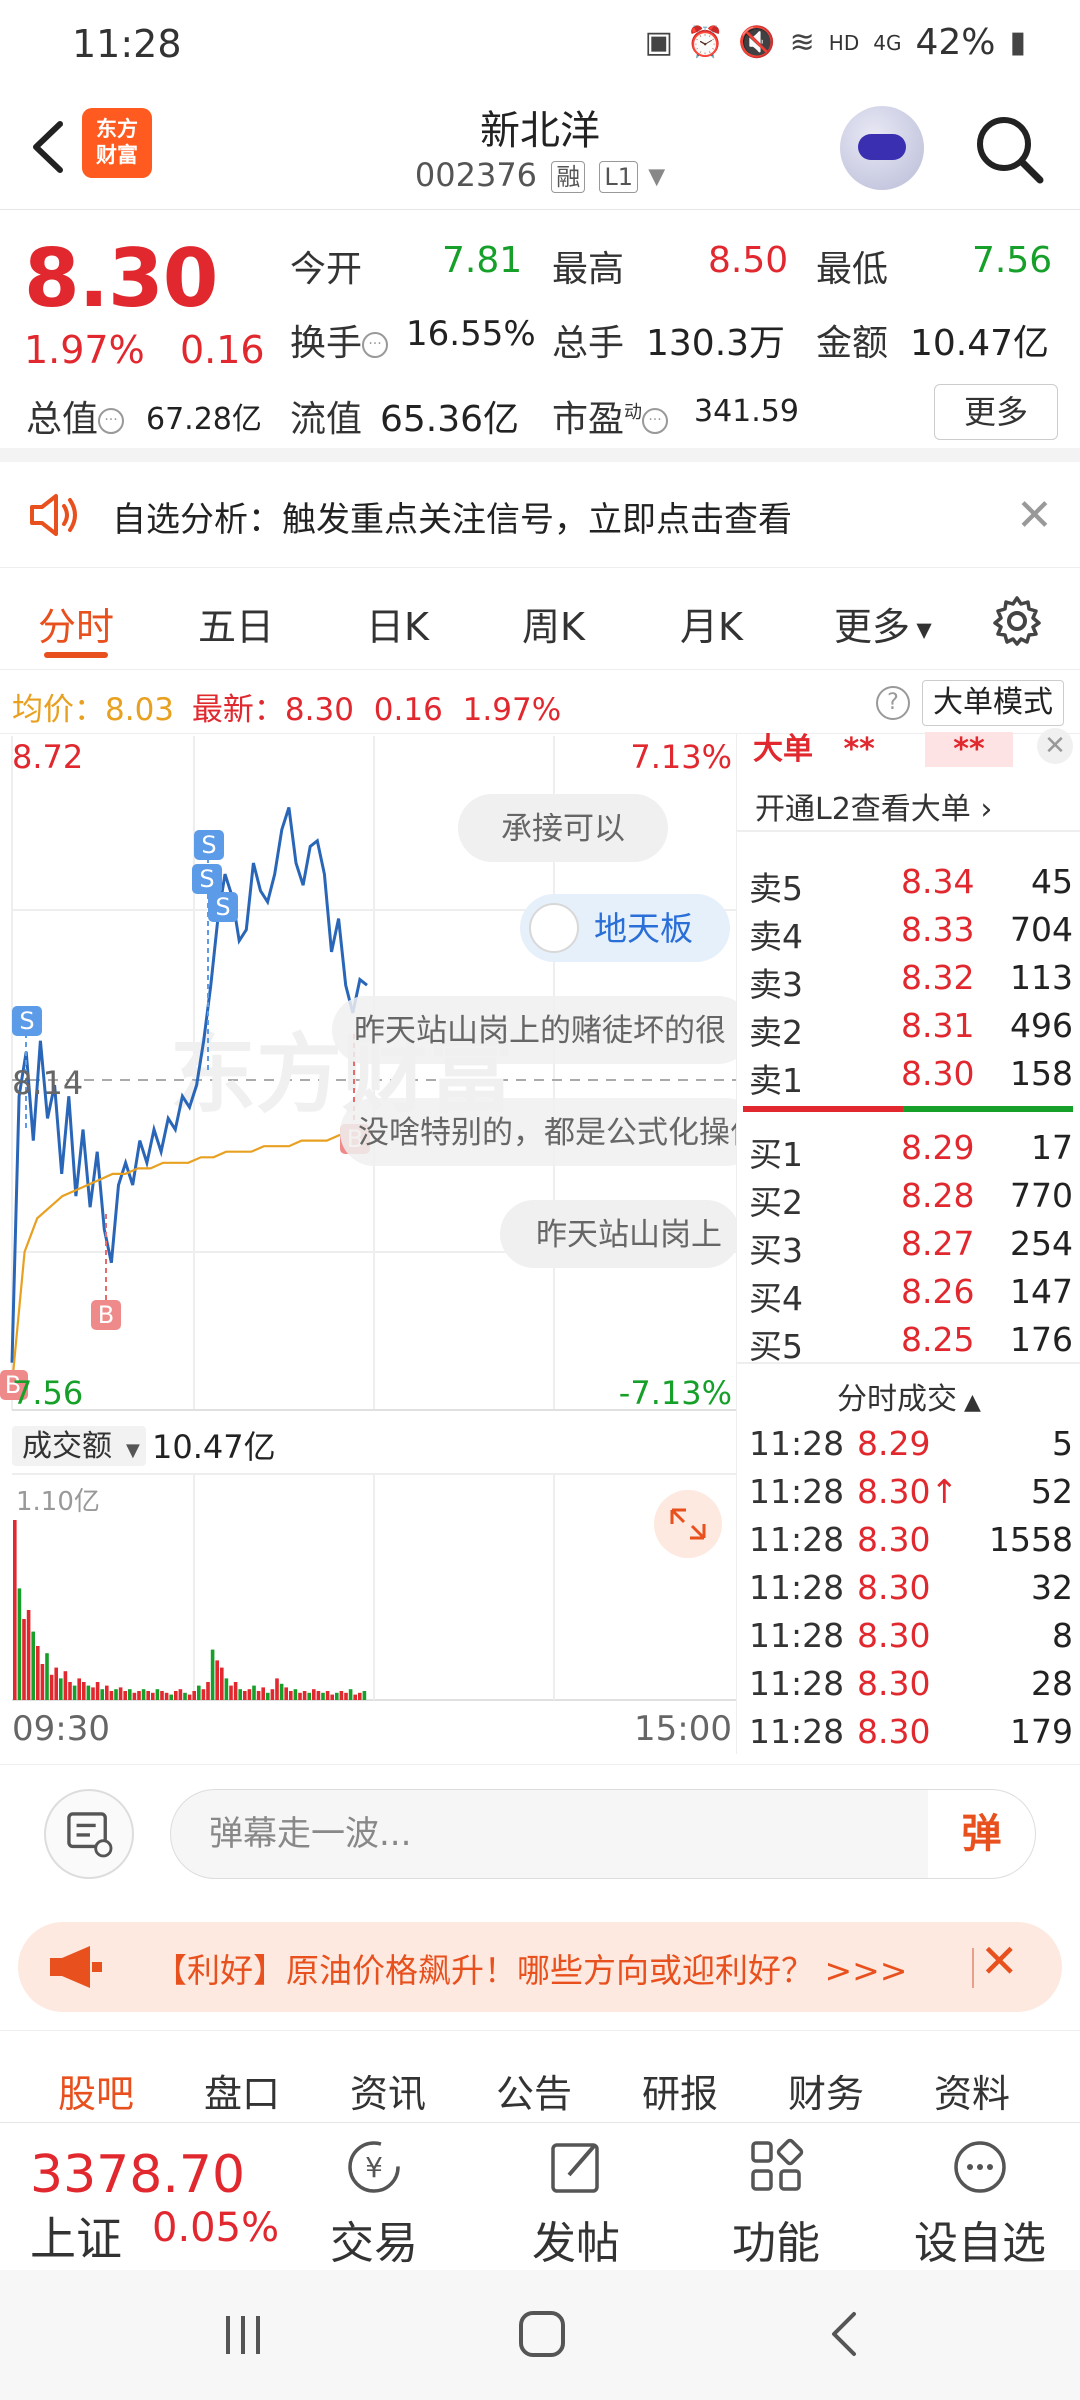 This screenshot has width=1080, height=2400. What do you see at coordinates (563, 828) in the screenshot?
I see `danmu-bubble: 承接可以` at bounding box center [563, 828].